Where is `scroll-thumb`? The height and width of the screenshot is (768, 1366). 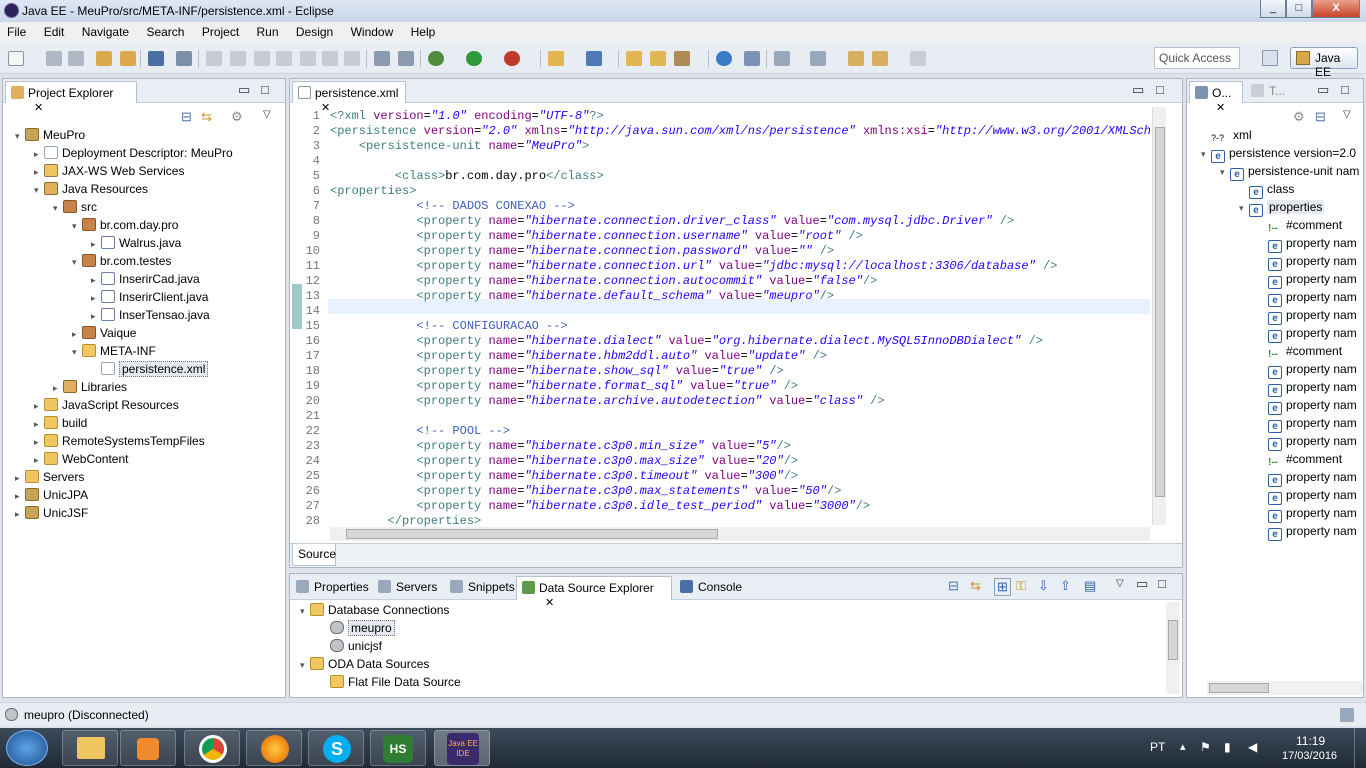 scroll-thumb is located at coordinates (532, 534).